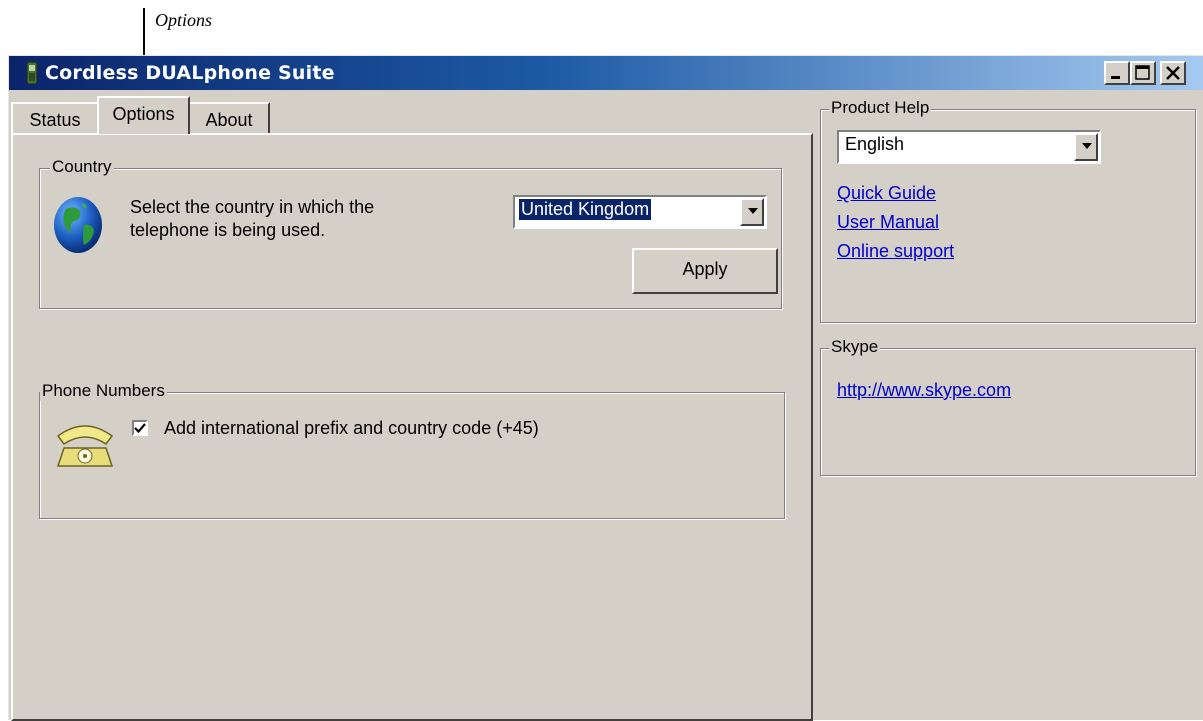 The image size is (1203, 721). Describe the element at coordinates (230, 118) in the screenshot. I see `tab-about: About` at that location.